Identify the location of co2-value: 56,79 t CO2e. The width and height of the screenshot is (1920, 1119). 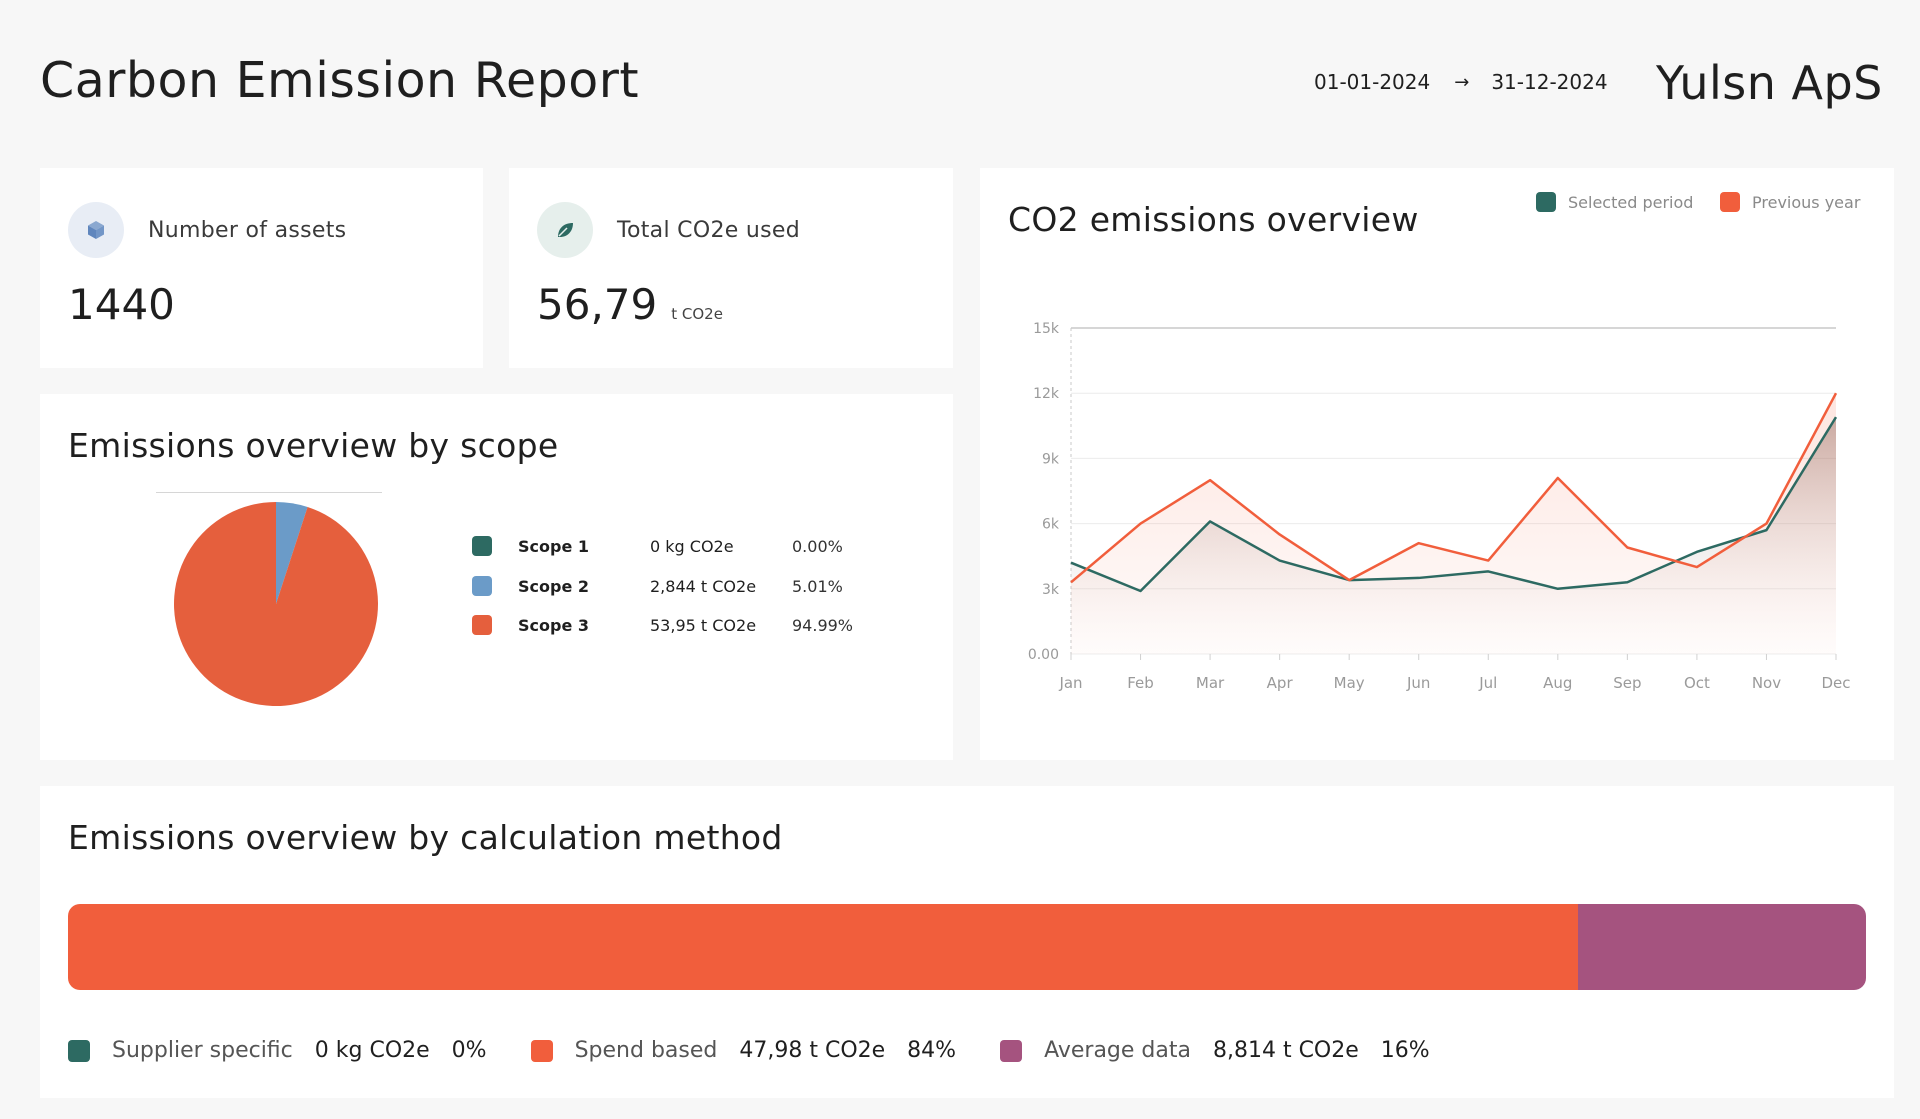
(630, 304).